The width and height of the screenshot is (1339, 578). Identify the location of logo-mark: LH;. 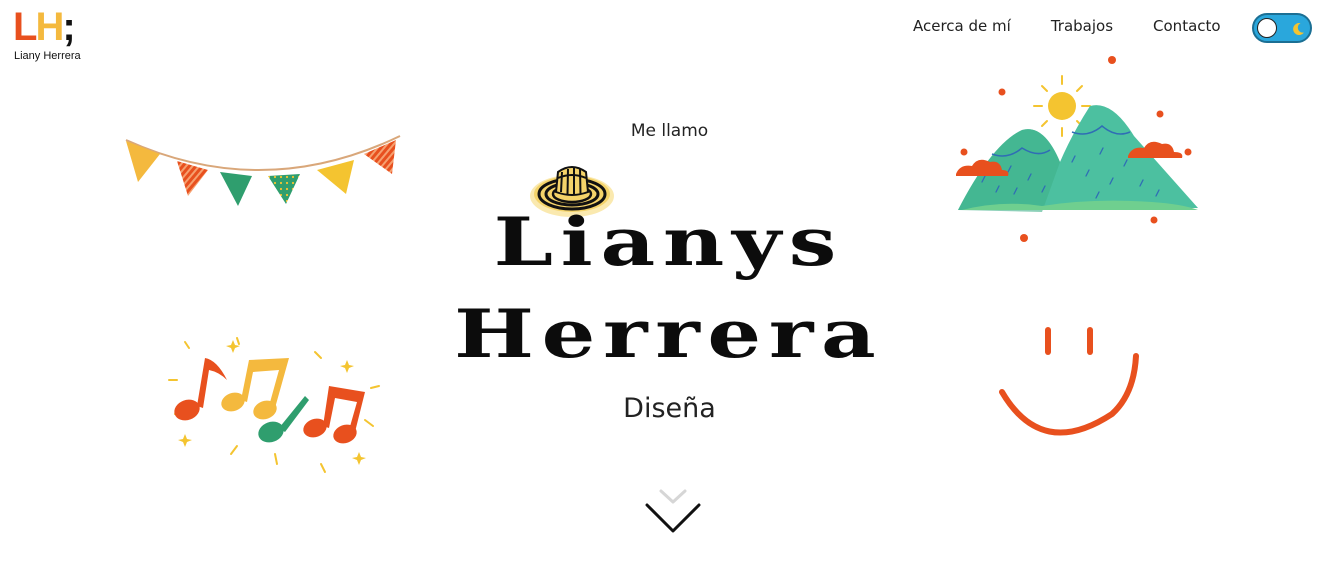
(44, 27).